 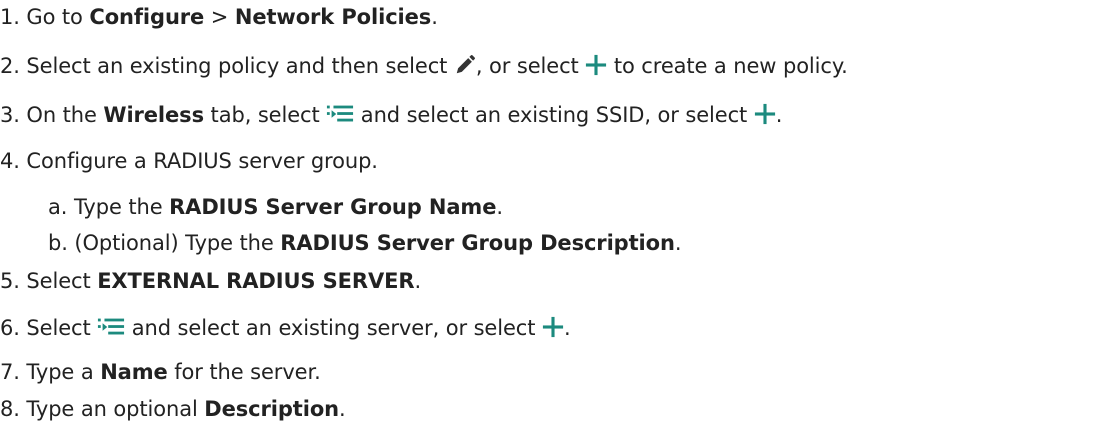 I want to click on step-number: 1., so click(x=10, y=17).